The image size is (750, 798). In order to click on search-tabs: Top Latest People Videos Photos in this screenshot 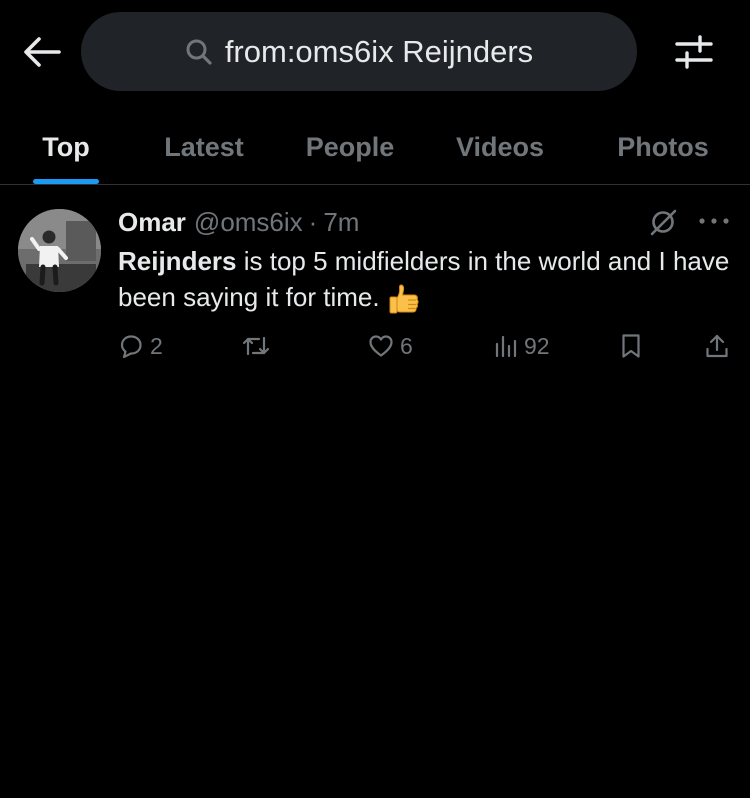, I will do `click(375, 147)`.